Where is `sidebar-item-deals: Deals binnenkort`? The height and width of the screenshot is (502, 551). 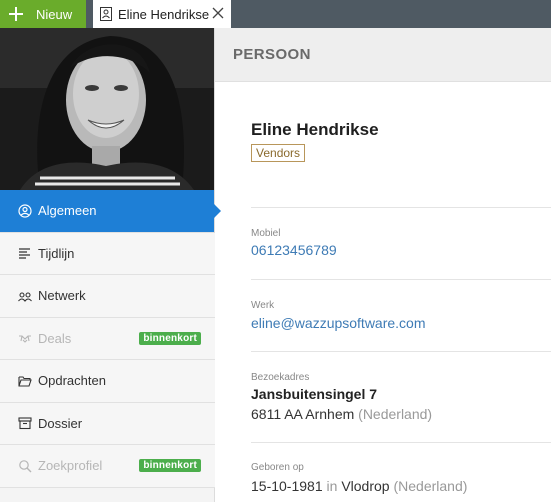 sidebar-item-deals: Deals binnenkort is located at coordinates (107, 338).